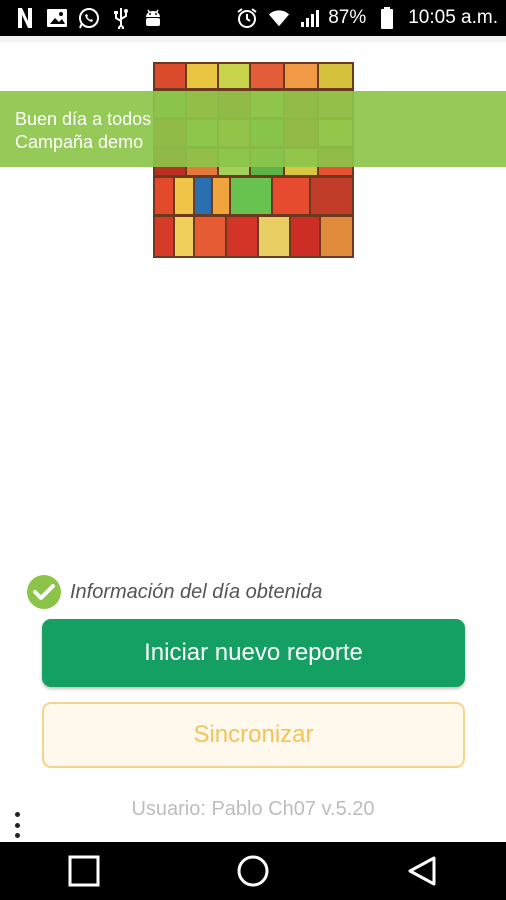 This screenshot has height=900, width=506. Describe the element at coordinates (311, 18) in the screenshot. I see `signal-icon` at that location.